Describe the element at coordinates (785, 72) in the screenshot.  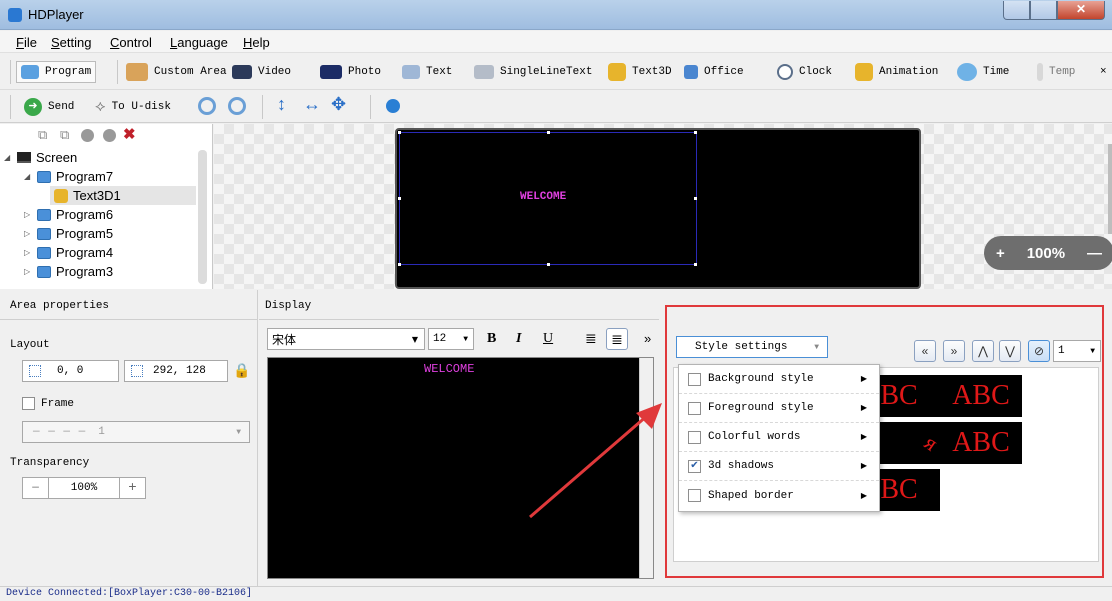
I see `clock-icon` at that location.